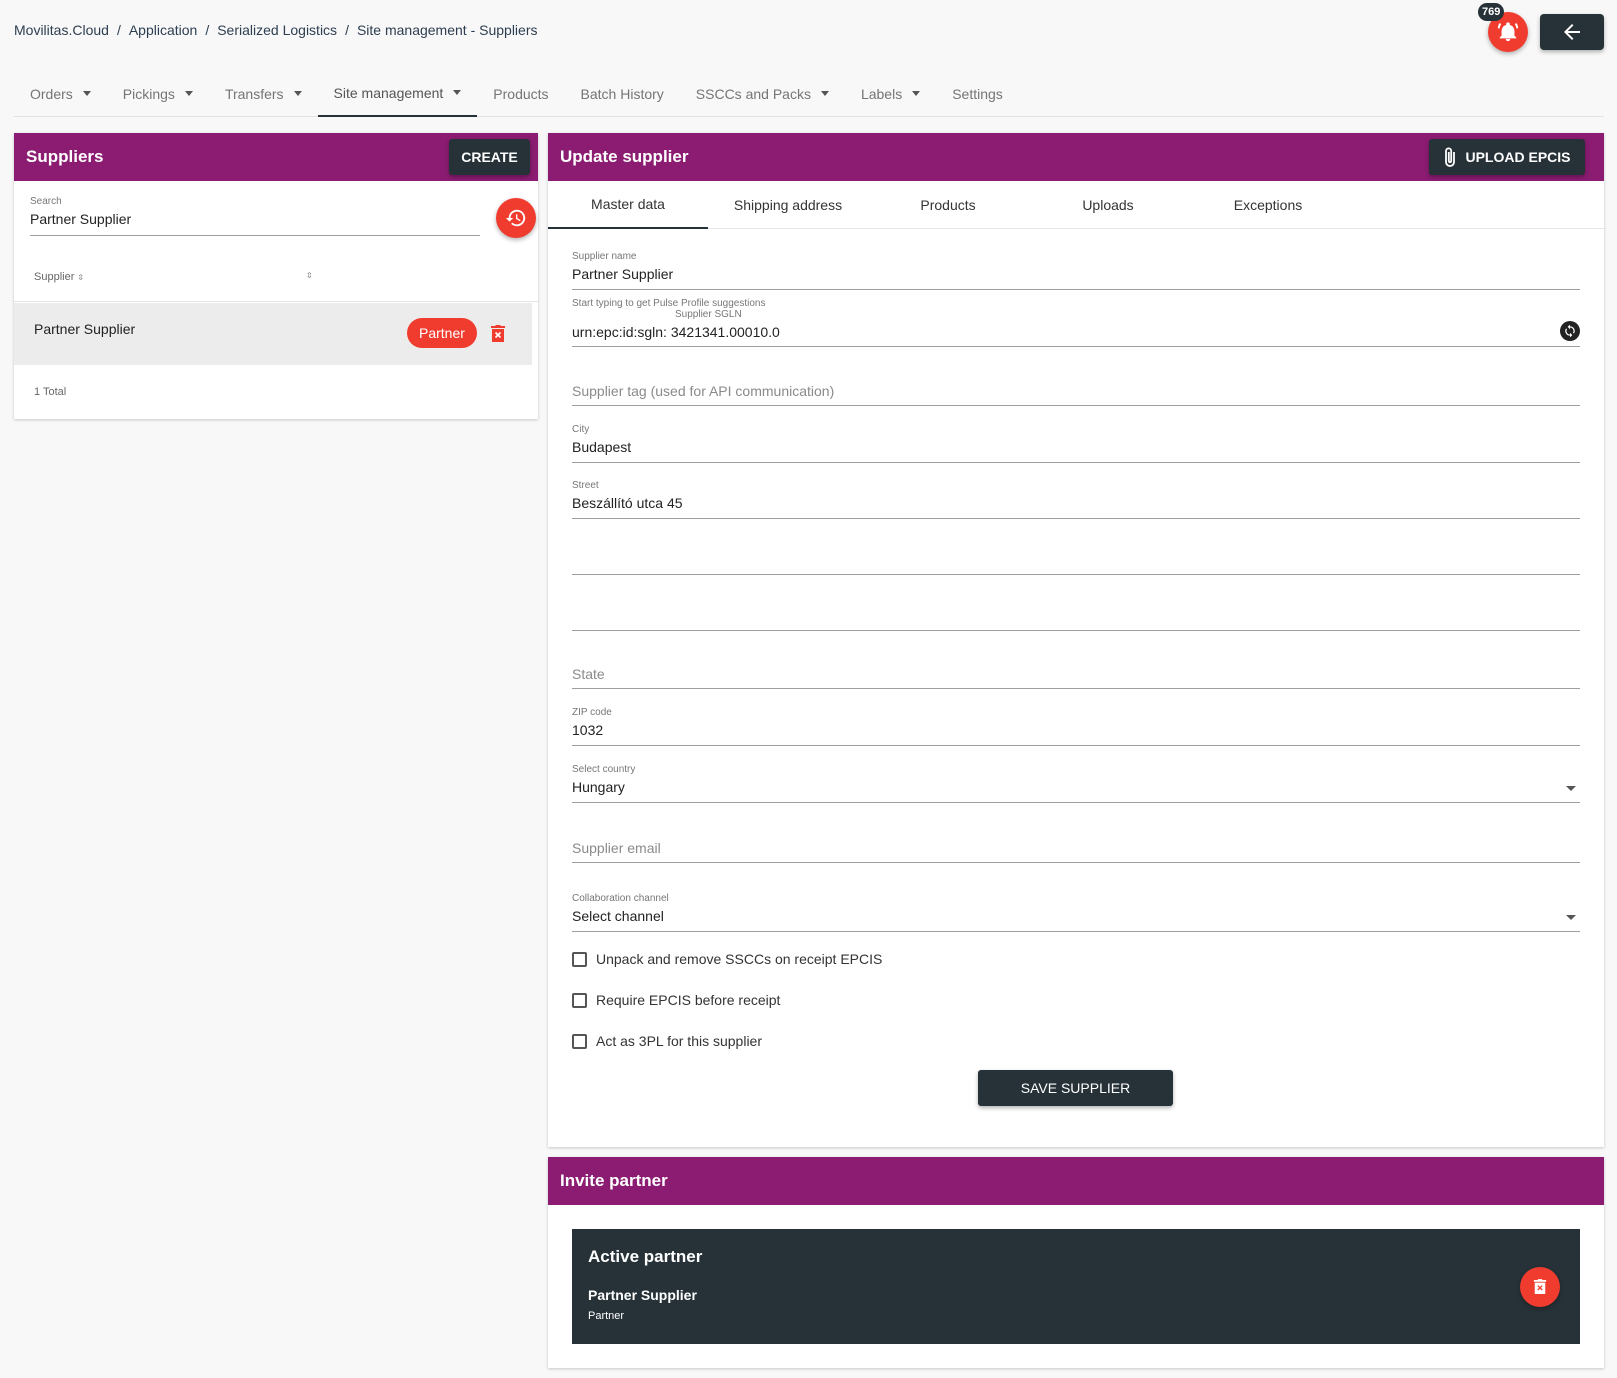 The height and width of the screenshot is (1378, 1617). I want to click on field-value: 1032, so click(588, 730).